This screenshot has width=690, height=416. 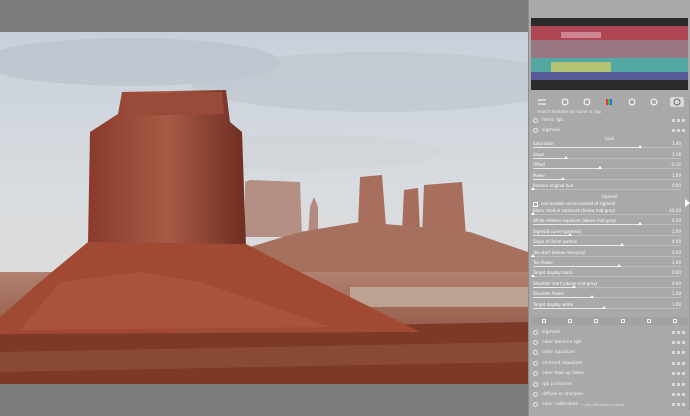 What do you see at coordinates (607, 296) in the screenshot?
I see `slider: Shoulder Power 1.00` at bounding box center [607, 296].